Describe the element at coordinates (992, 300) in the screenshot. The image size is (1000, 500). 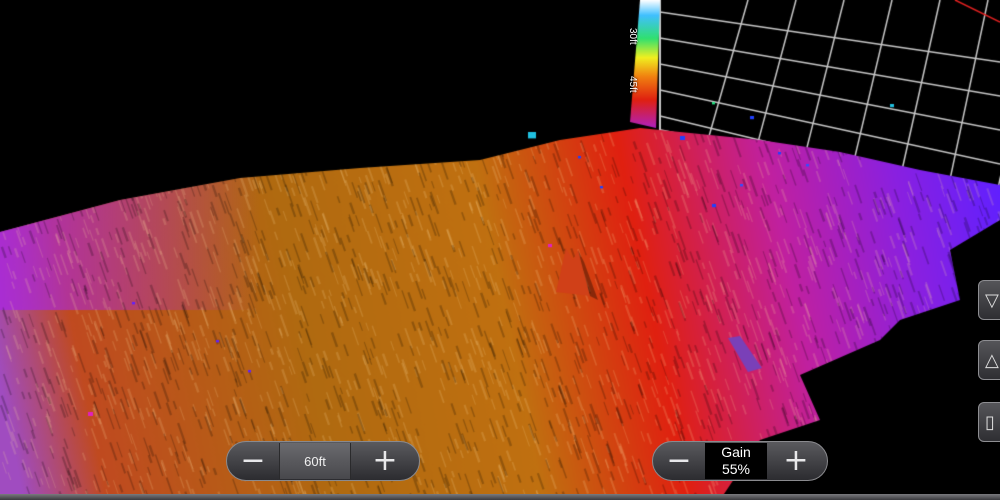
I see `view-down-icon: ▽` at that location.